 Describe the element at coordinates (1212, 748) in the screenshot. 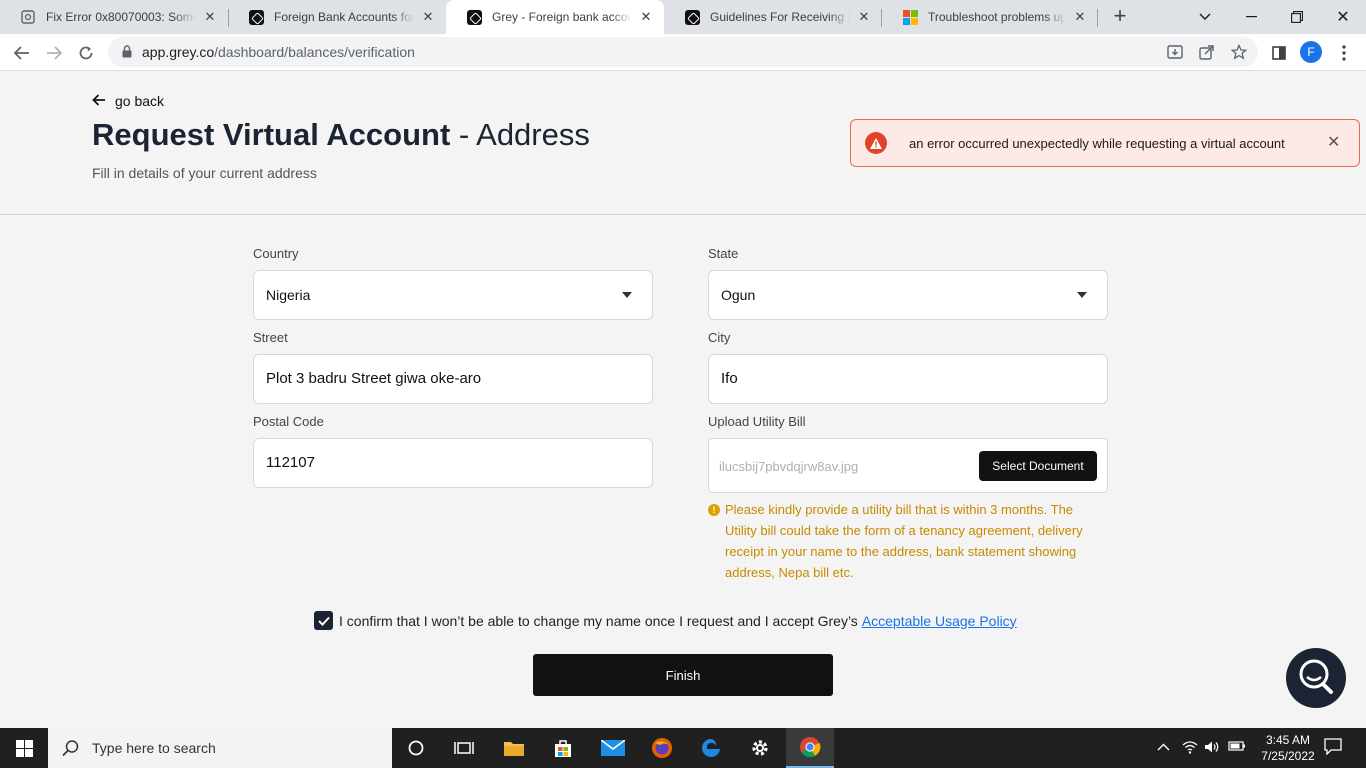

I see `volume-icon` at that location.